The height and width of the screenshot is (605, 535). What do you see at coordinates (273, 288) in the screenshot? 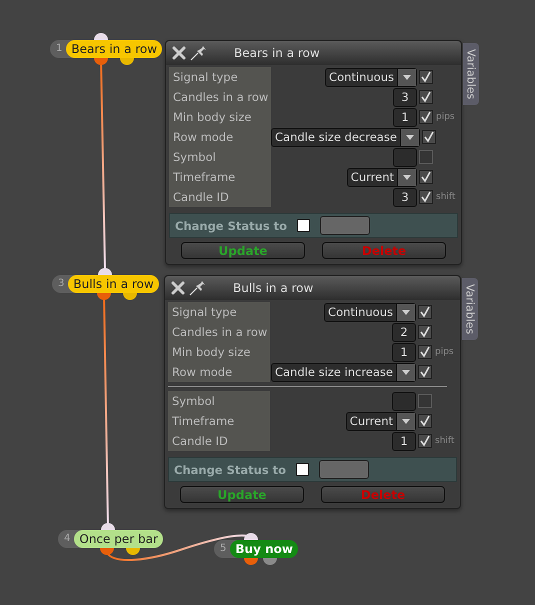
I see `panel-title: Bulls in a row` at bounding box center [273, 288].